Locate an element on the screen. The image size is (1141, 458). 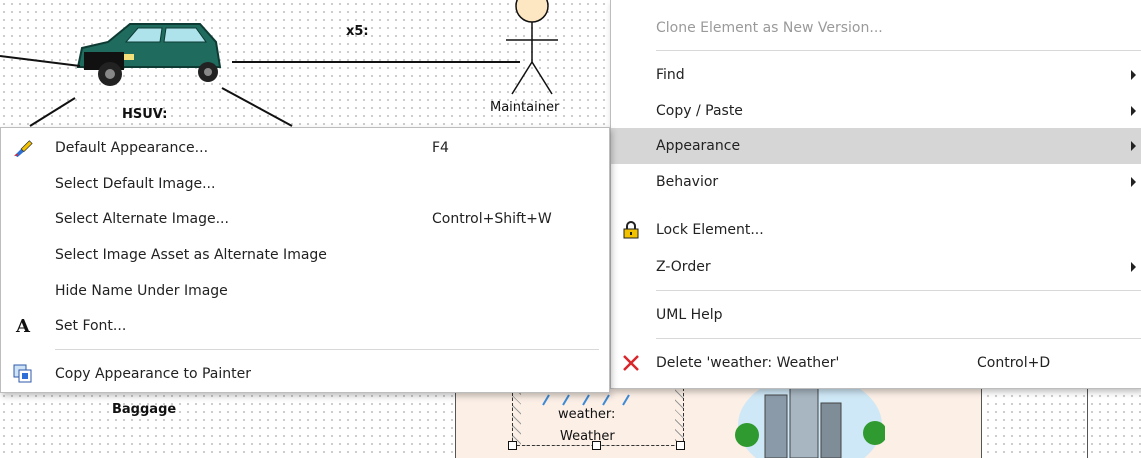
paint-brush-icon is located at coordinates (23, 148).